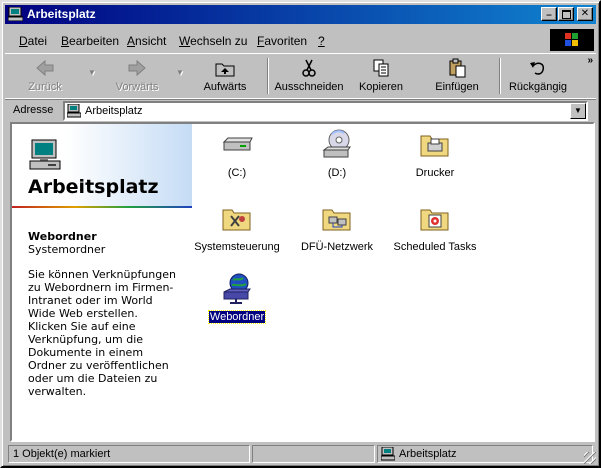 This screenshot has height=468, width=601. I want to click on folder-up-icon, so click(225, 70).